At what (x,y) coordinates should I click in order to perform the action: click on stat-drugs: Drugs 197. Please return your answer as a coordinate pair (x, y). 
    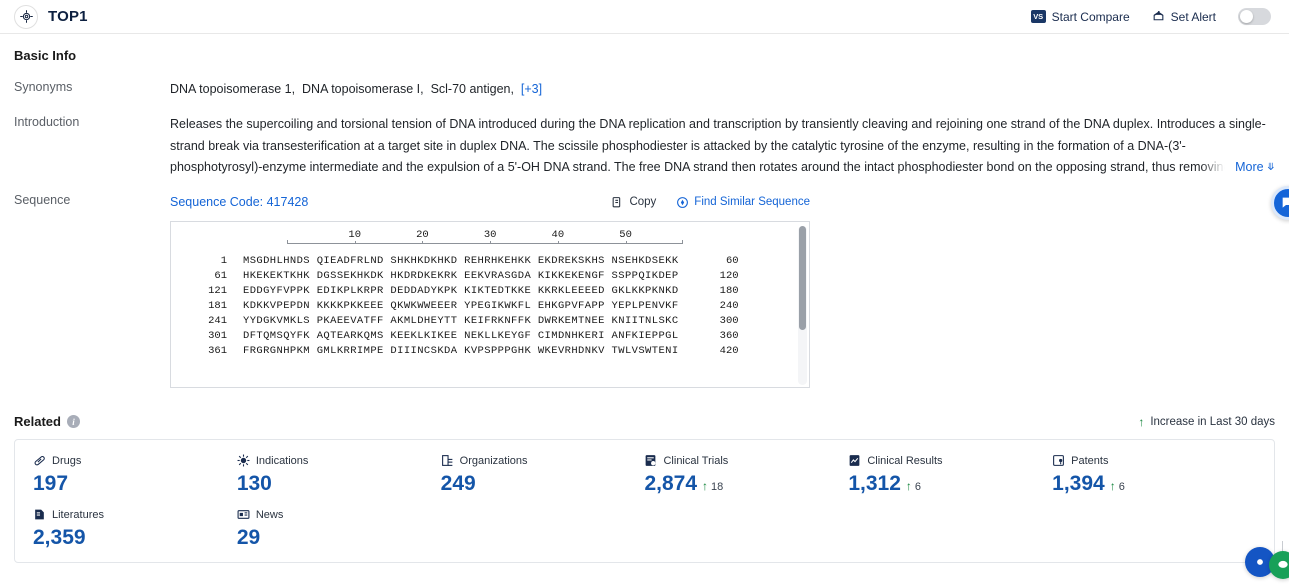
    Looking at the image, I should click on (135, 475).